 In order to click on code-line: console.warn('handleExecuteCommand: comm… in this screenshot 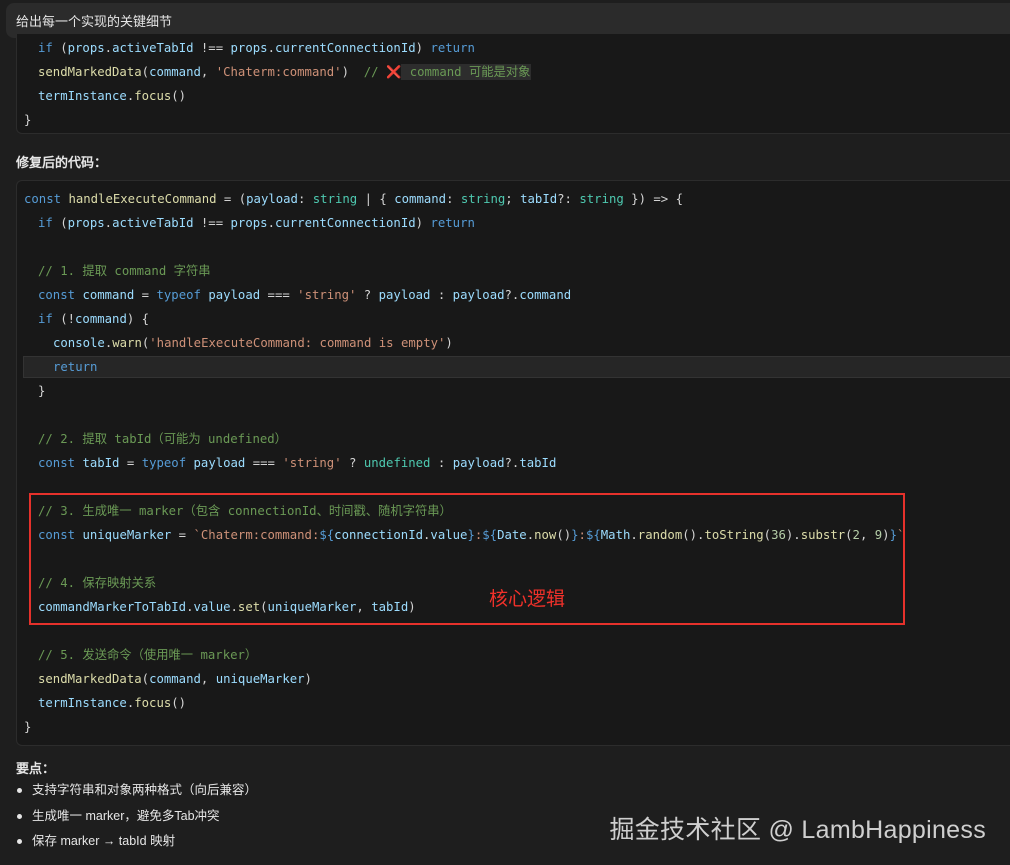, I will do `click(253, 343)`.